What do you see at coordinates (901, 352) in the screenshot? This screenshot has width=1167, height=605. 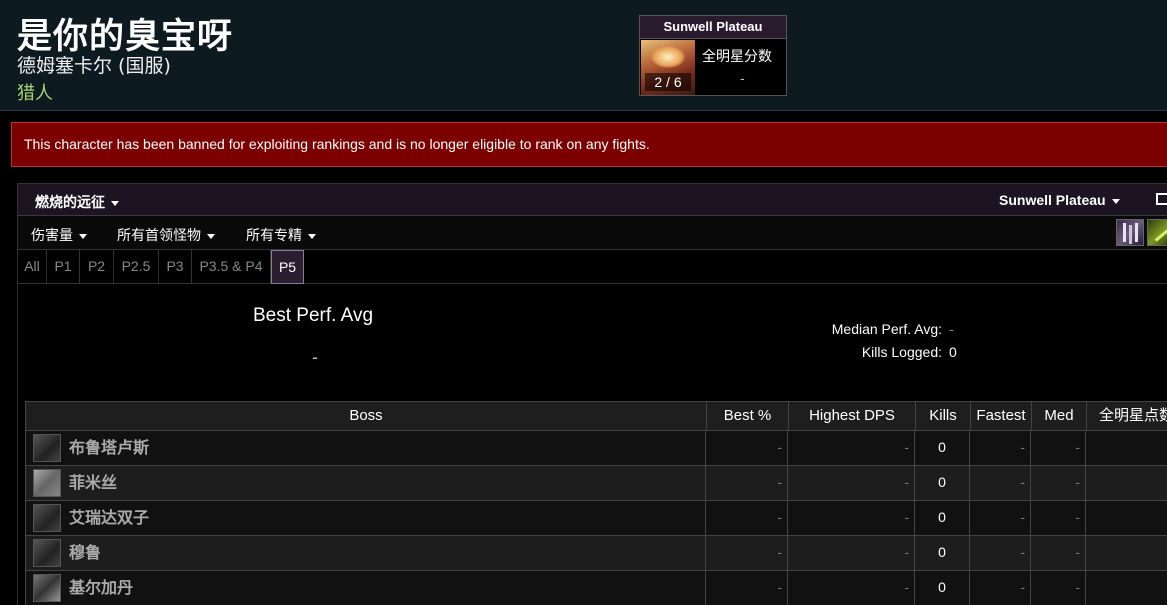 I see `kills-logged-label: Kills Logged:` at bounding box center [901, 352].